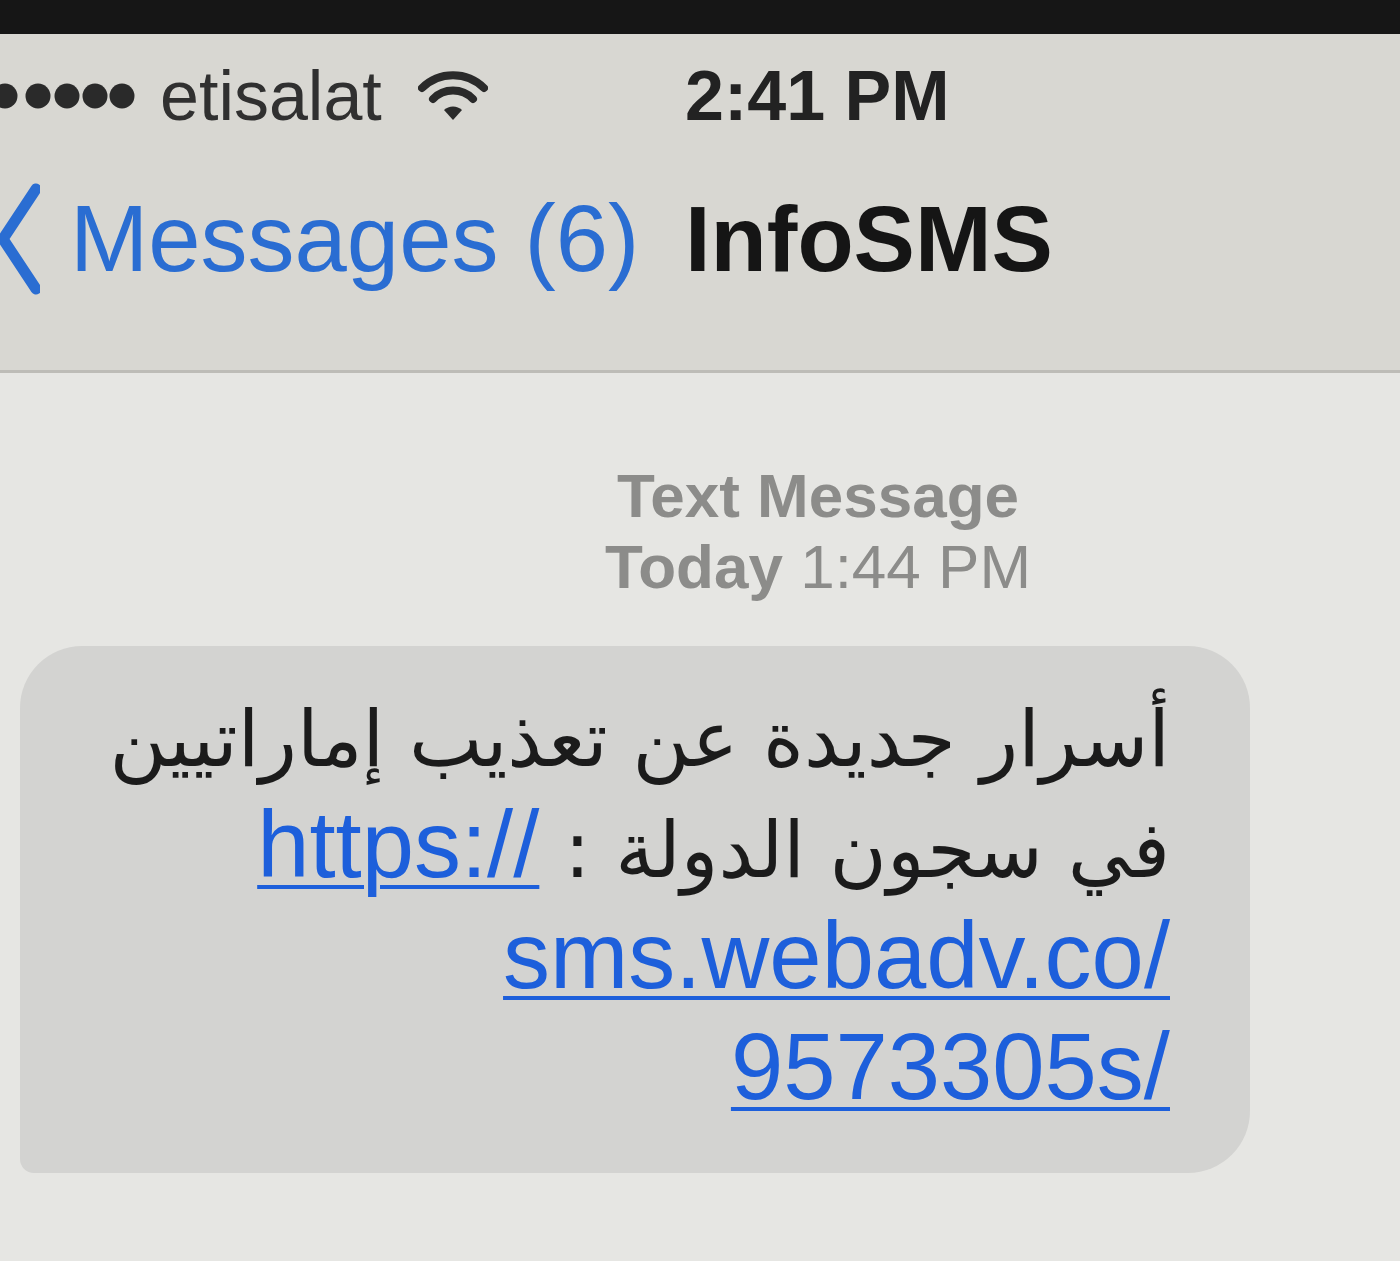 Image resolution: width=1400 pixels, height=1261 pixels. What do you see at coordinates (836, 955) in the screenshot?
I see `message-link: sms.webadv.co/` at bounding box center [836, 955].